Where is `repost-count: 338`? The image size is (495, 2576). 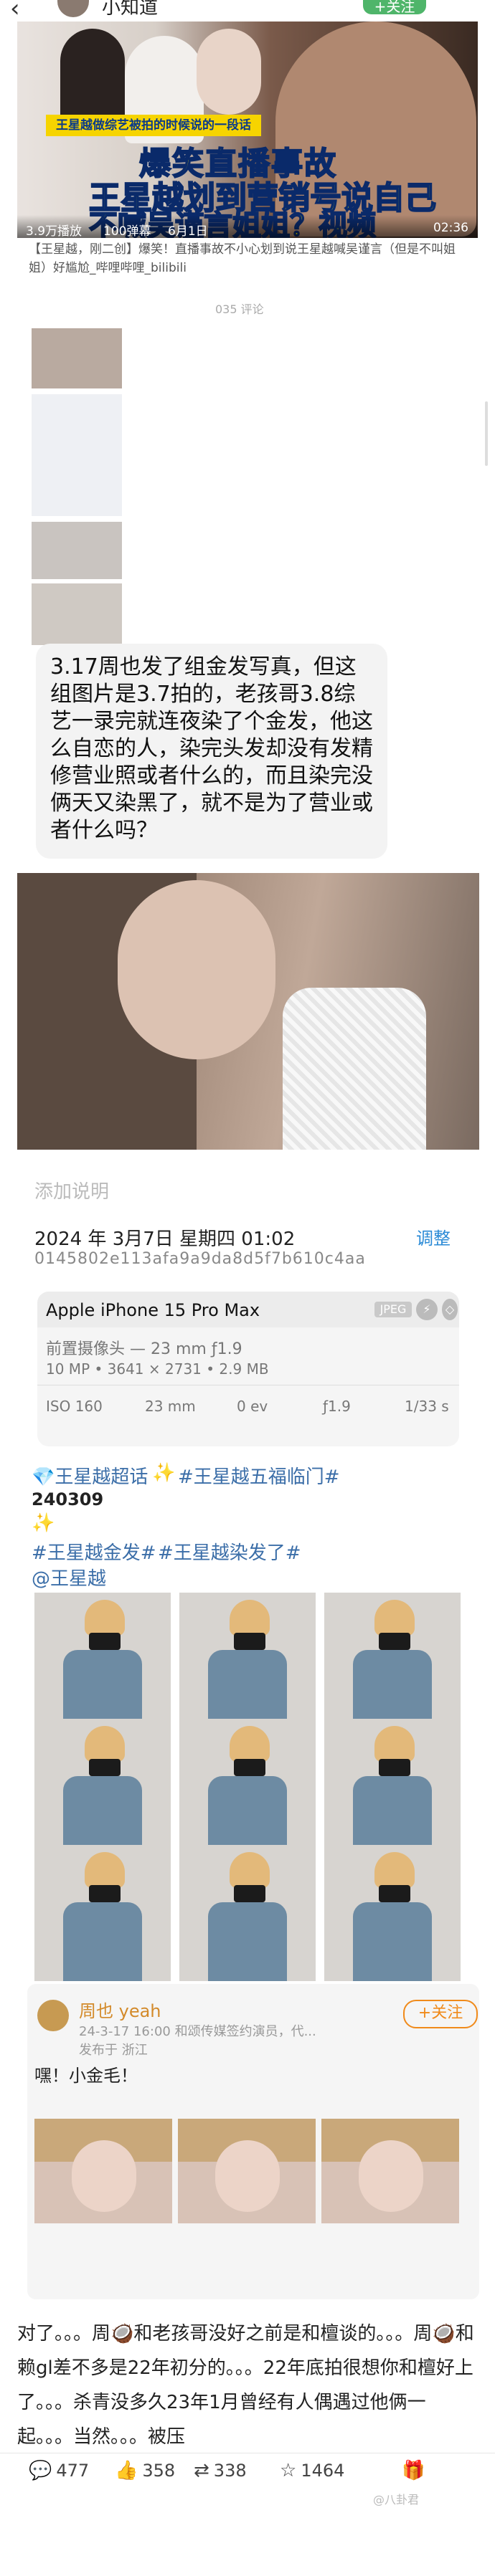
repost-count: 338 is located at coordinates (230, 2471).